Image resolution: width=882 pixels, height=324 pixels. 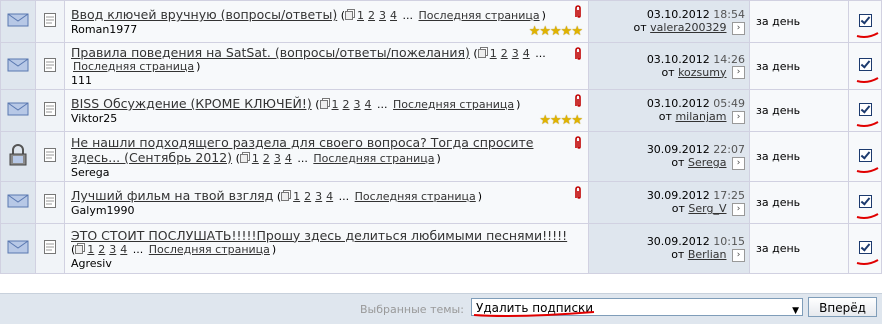 I want to click on last-post-time: 22:07, so click(x=729, y=150).